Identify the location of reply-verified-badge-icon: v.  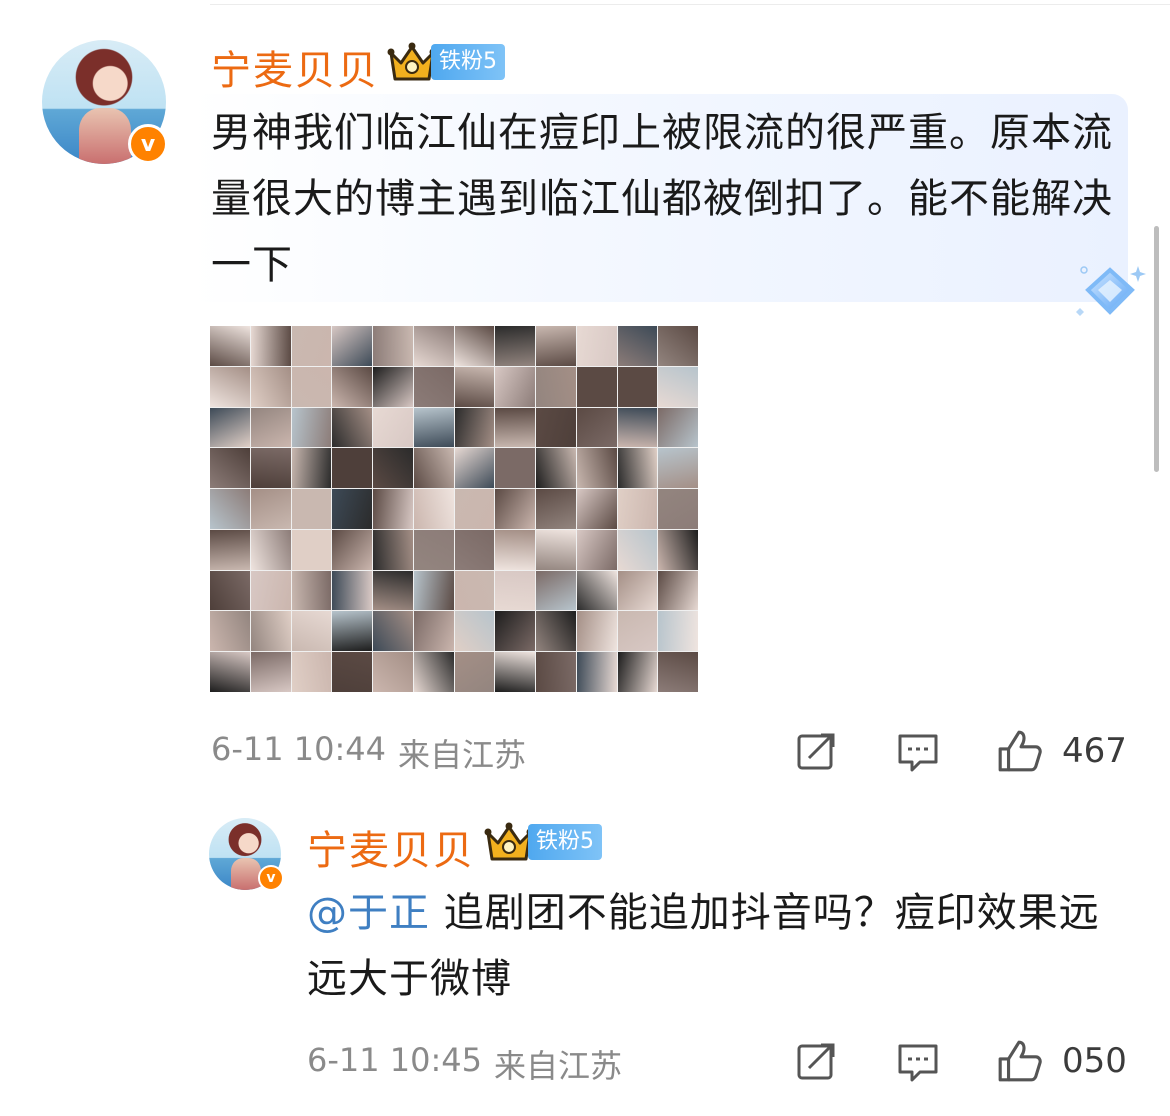
(271, 878).